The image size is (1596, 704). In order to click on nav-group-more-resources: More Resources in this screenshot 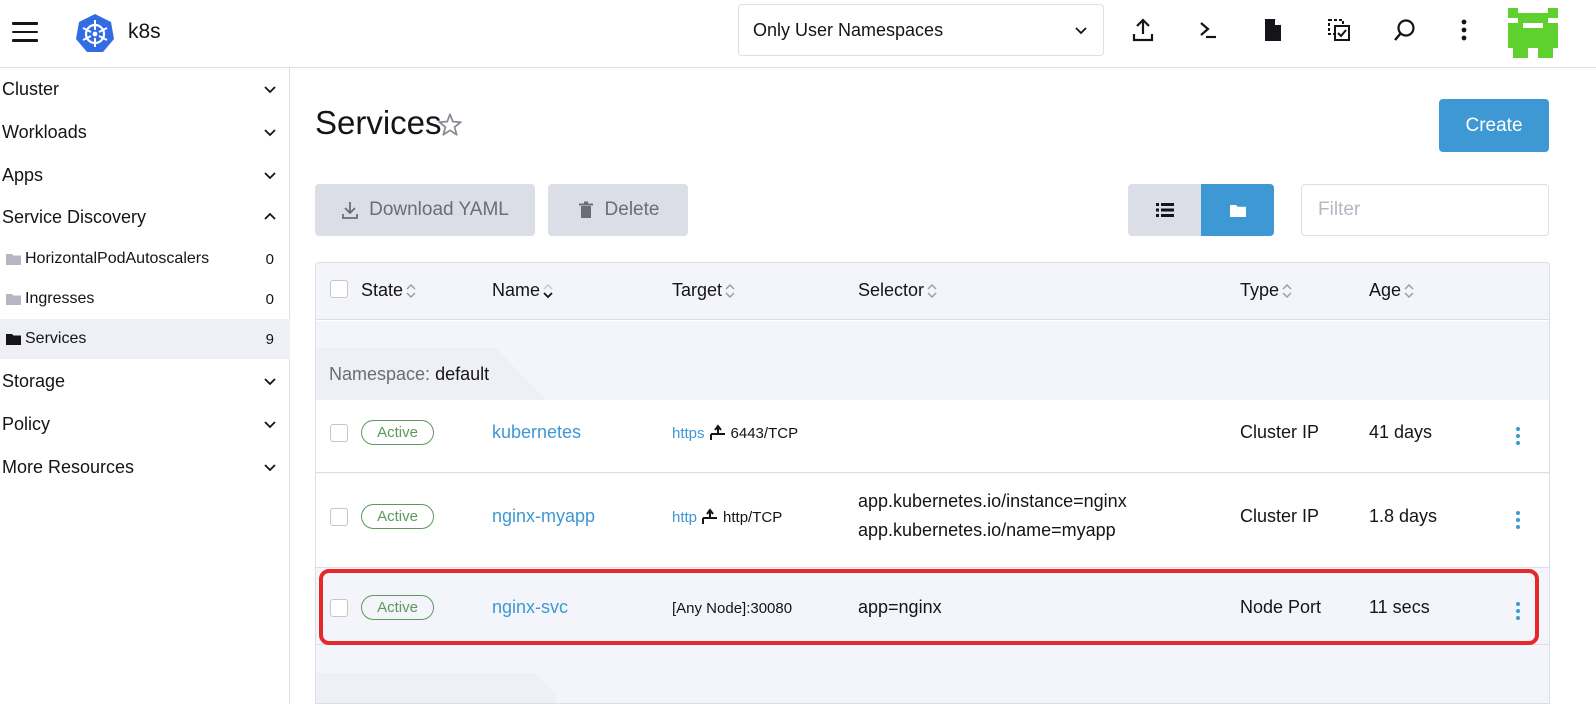, I will do `click(145, 467)`.